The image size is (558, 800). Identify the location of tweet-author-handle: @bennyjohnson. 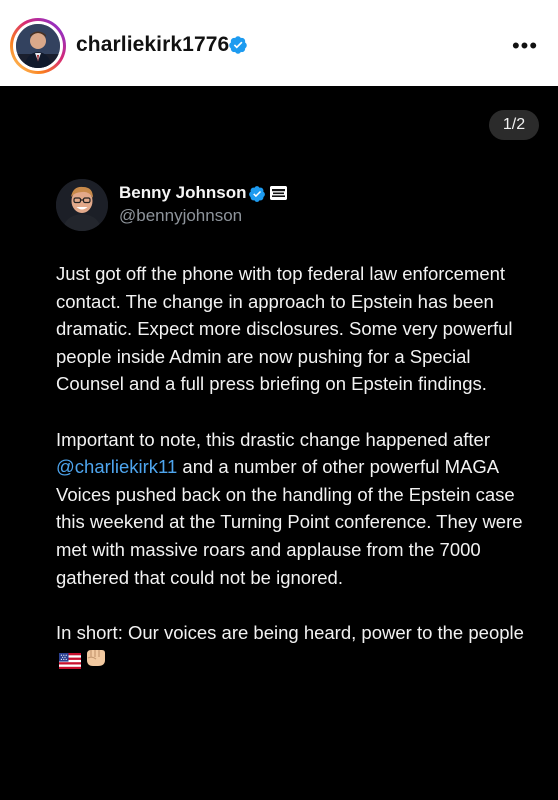
(181, 215).